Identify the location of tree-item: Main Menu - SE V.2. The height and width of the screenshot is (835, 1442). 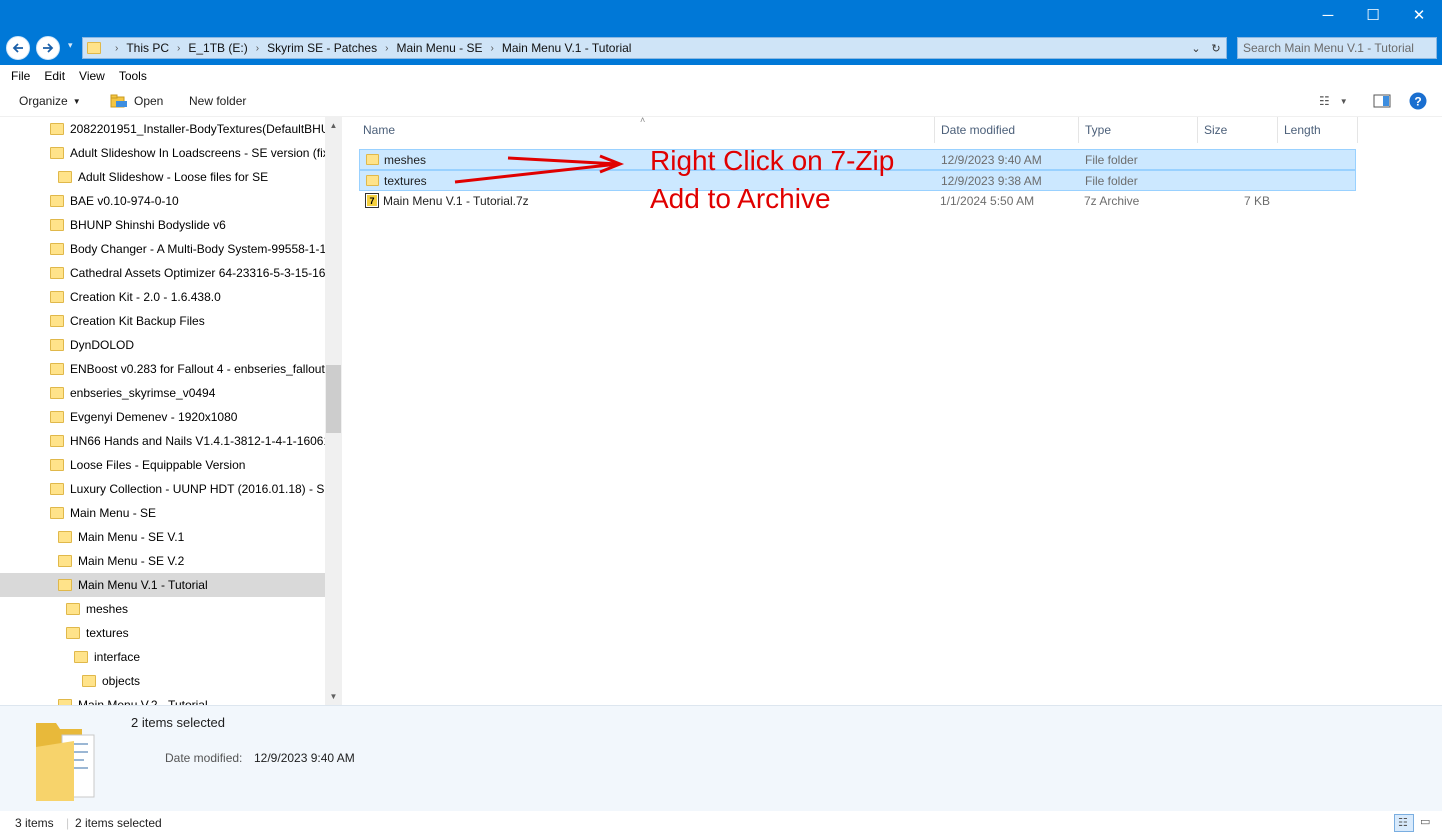
(162, 561).